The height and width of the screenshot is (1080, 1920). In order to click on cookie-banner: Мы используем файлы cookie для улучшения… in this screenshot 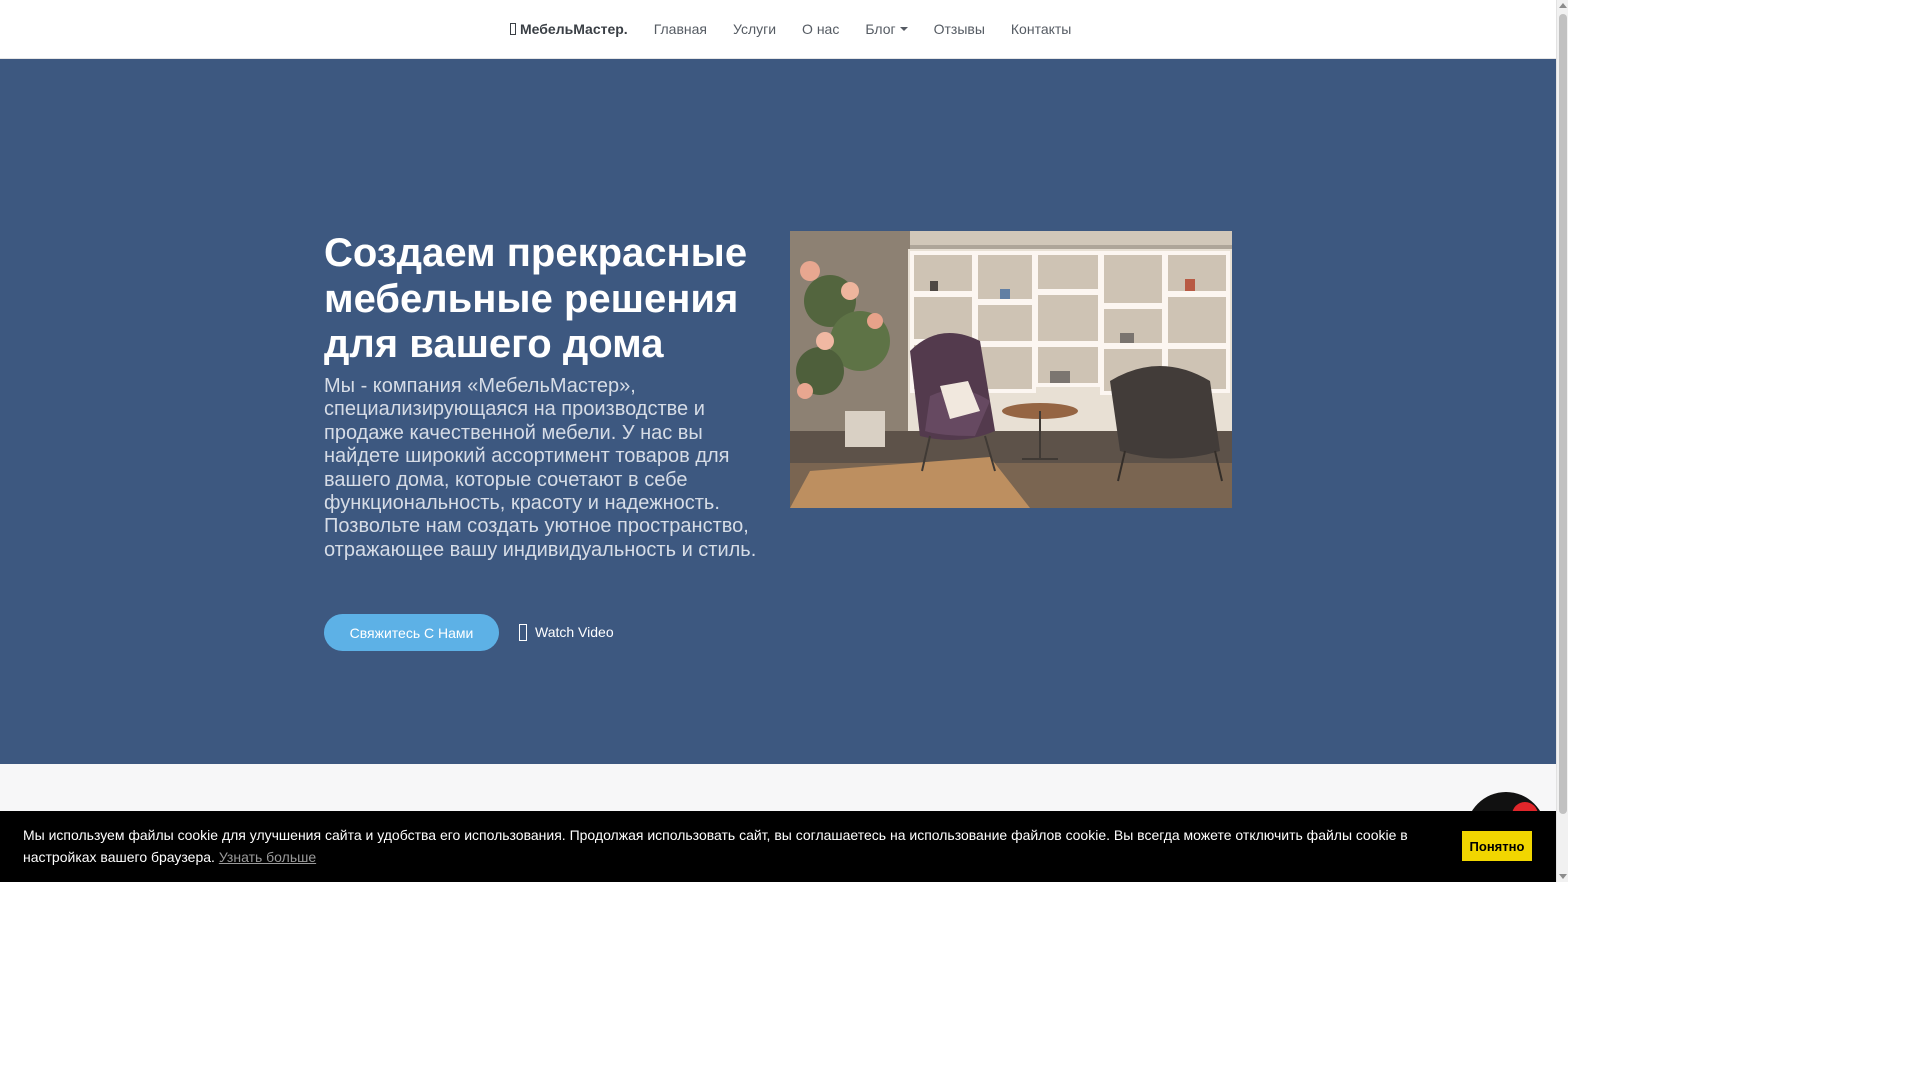, I will do `click(778, 846)`.